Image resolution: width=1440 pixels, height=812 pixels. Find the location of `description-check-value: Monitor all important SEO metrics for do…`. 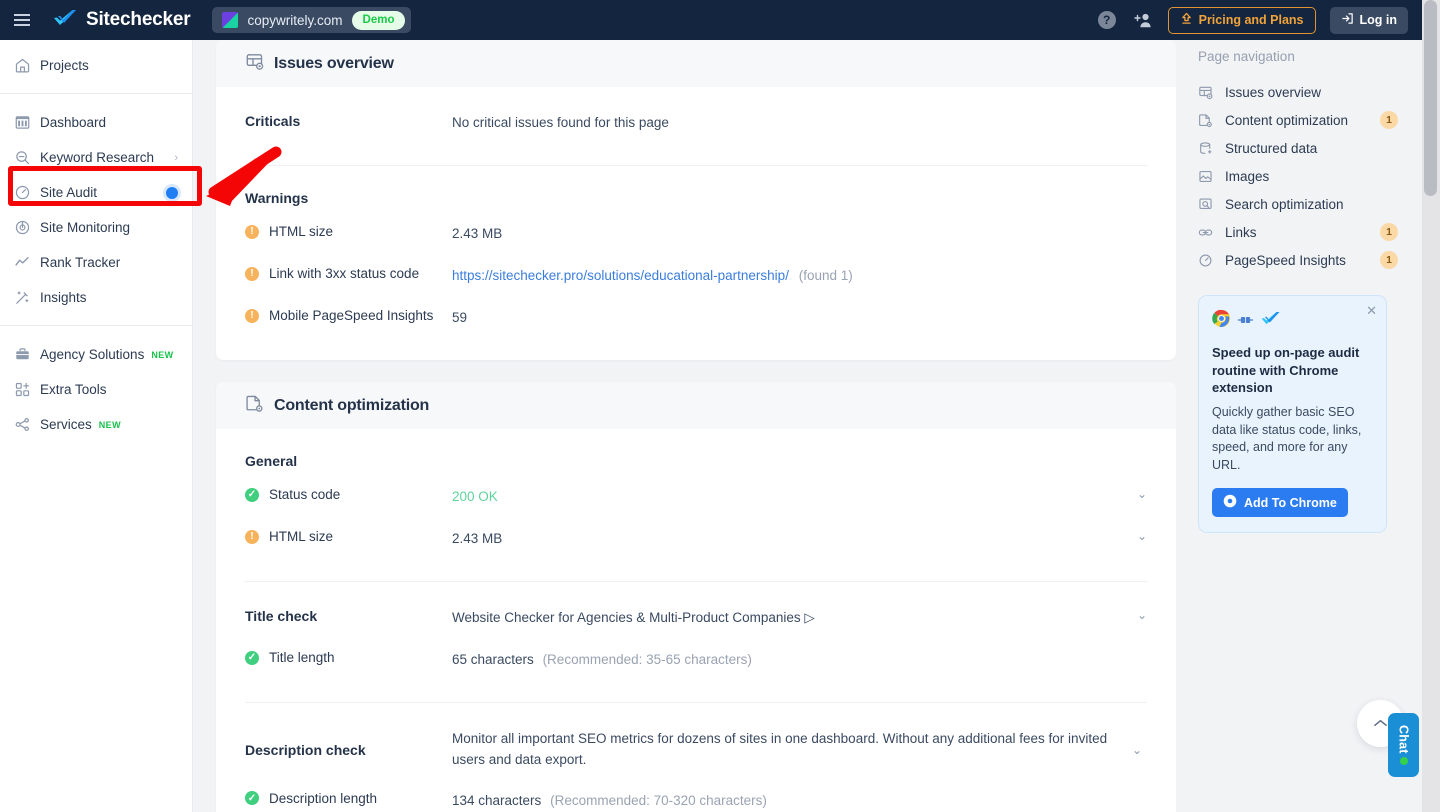

description-check-value: Monitor all important SEO metrics for do… is located at coordinates (780, 749).